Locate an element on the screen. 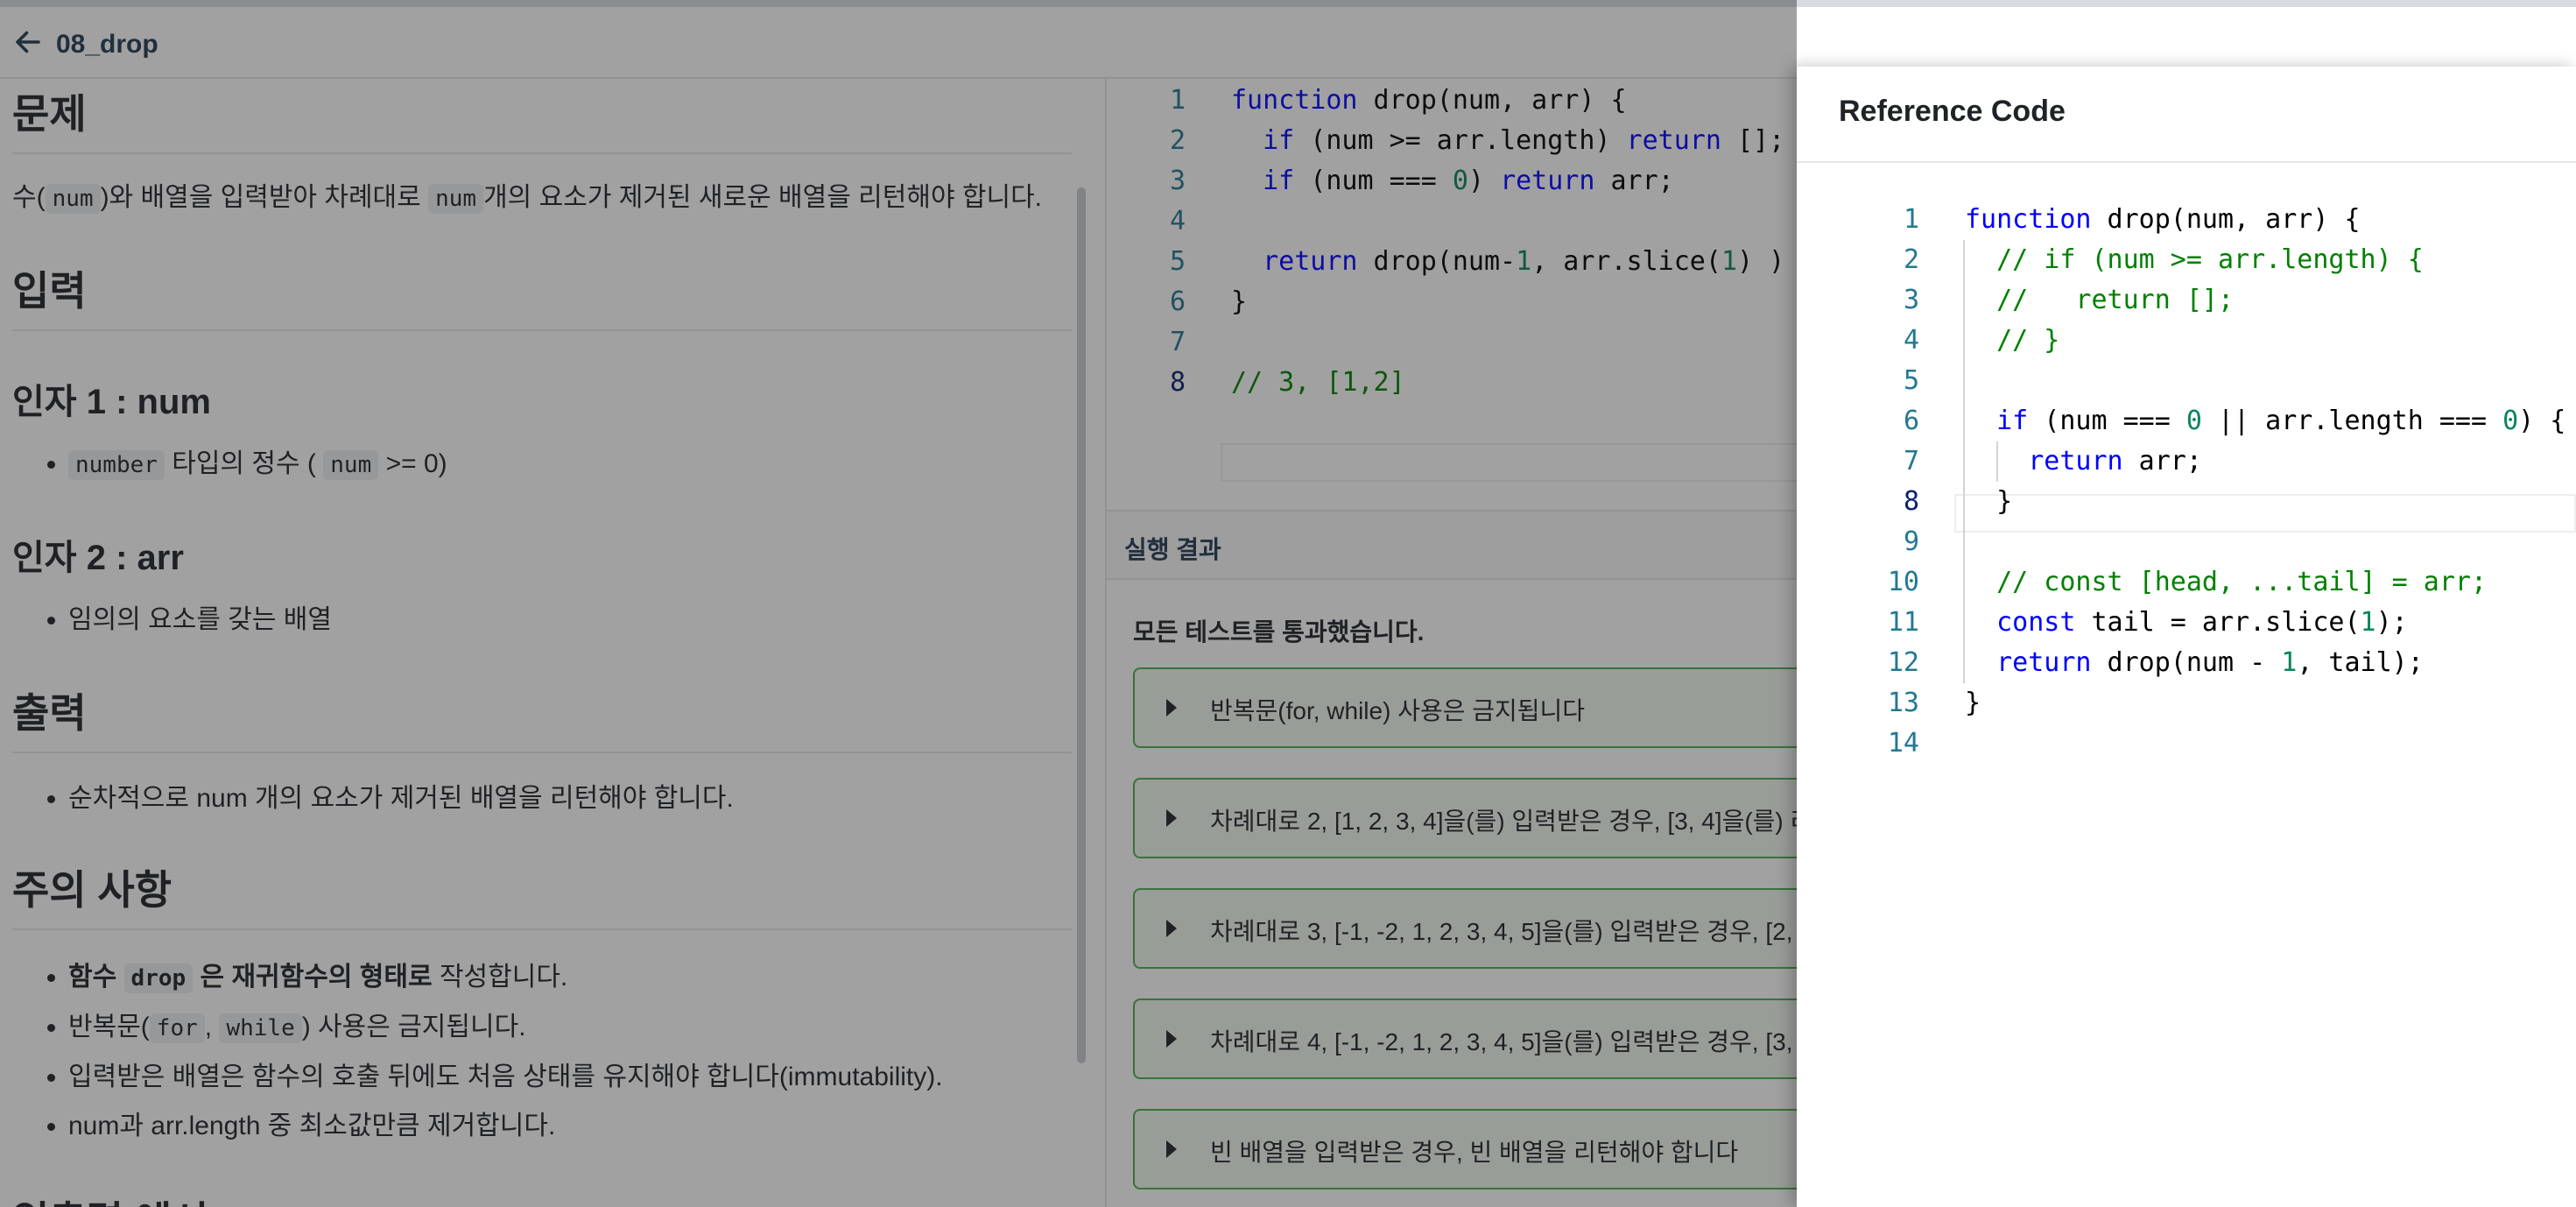 This screenshot has height=1207, width=2576. modal-title: Reference Code is located at coordinates (1952, 111).